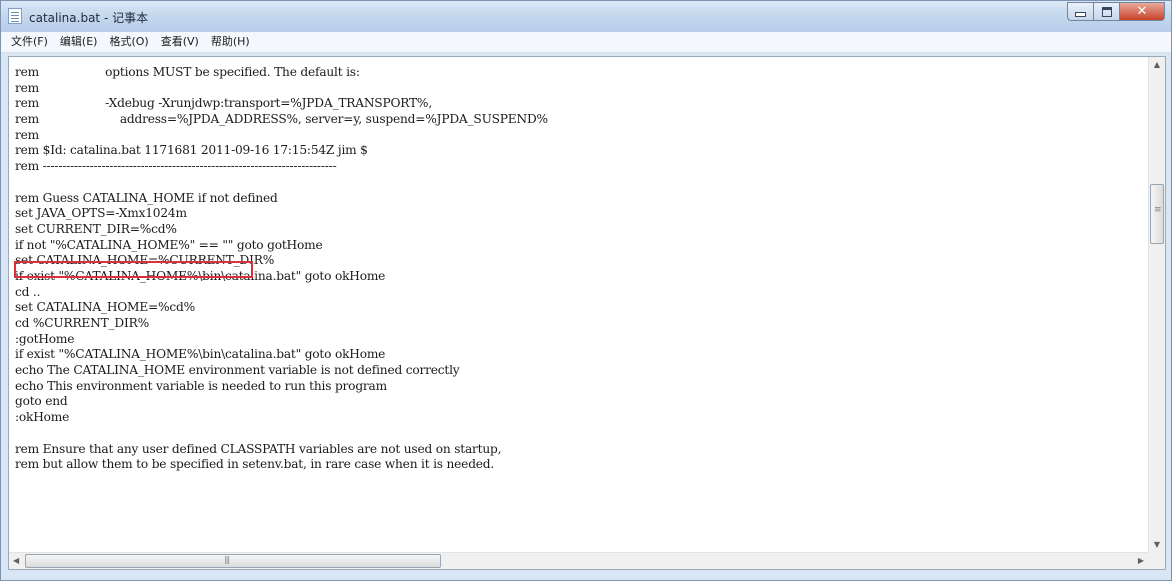 This screenshot has height=581, width=1172. Describe the element at coordinates (79, 42) in the screenshot. I see `menu-edit: 编辑(E)` at that location.